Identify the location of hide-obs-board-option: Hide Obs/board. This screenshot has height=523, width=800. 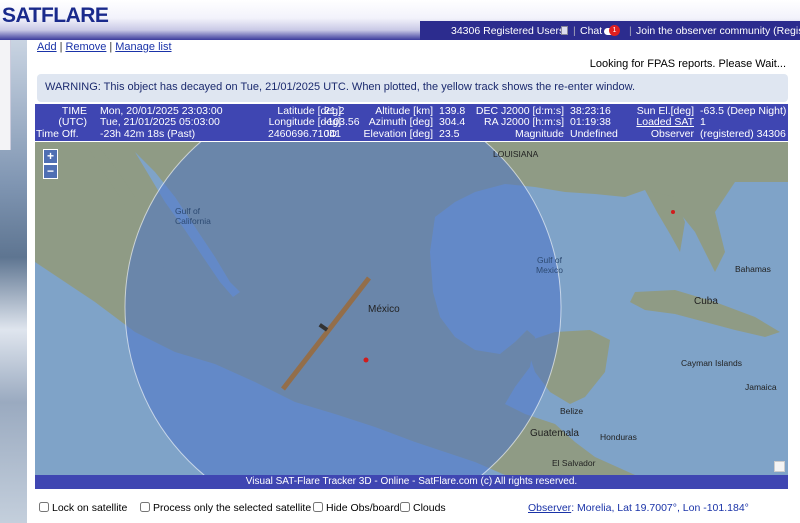
(356, 508).